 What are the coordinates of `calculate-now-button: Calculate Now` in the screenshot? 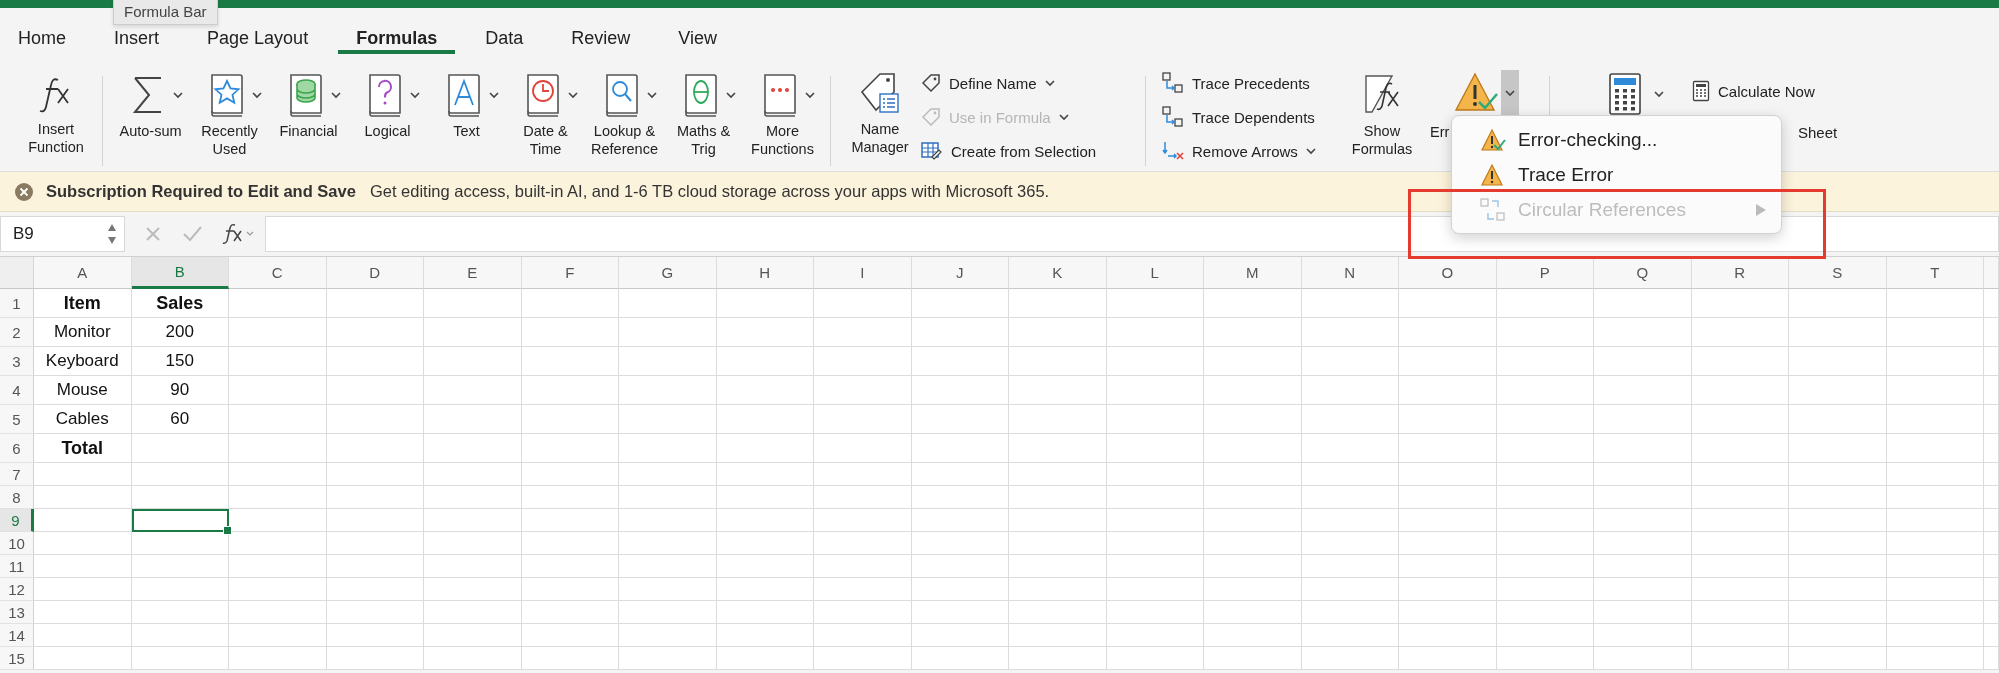 It's located at (1753, 91).